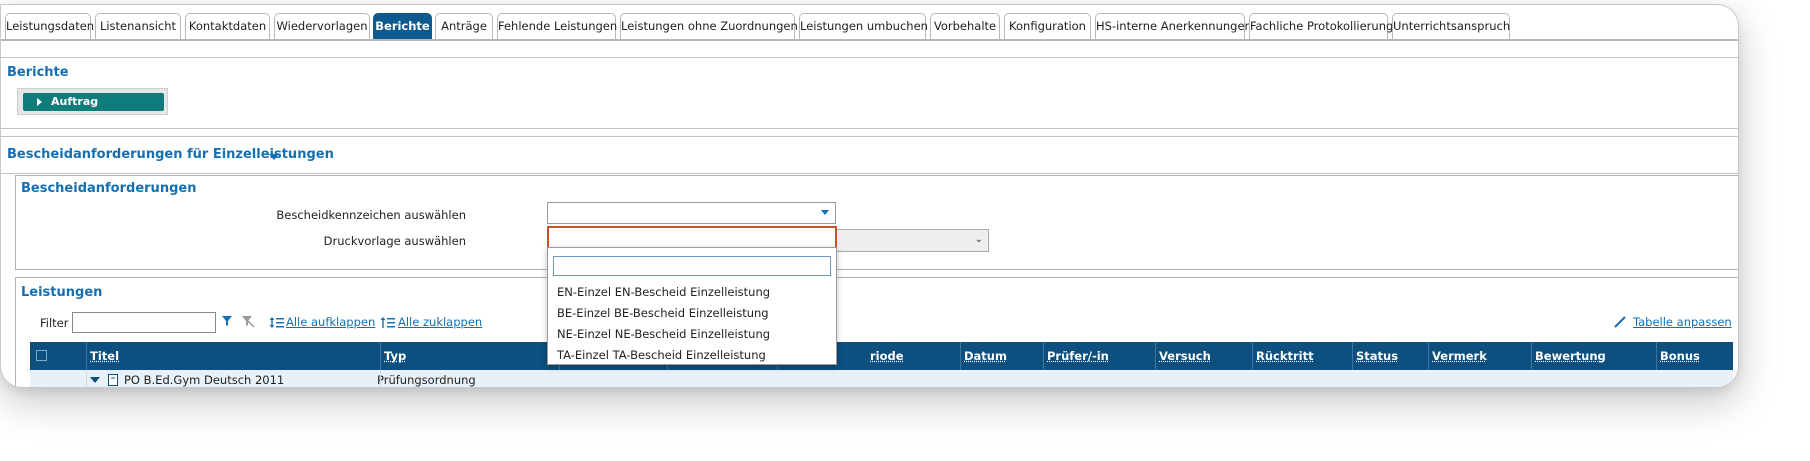 The height and width of the screenshot is (461, 1810). I want to click on tab-fachliche-protokollierung: Fachliche Protokollierung, so click(1321, 26).